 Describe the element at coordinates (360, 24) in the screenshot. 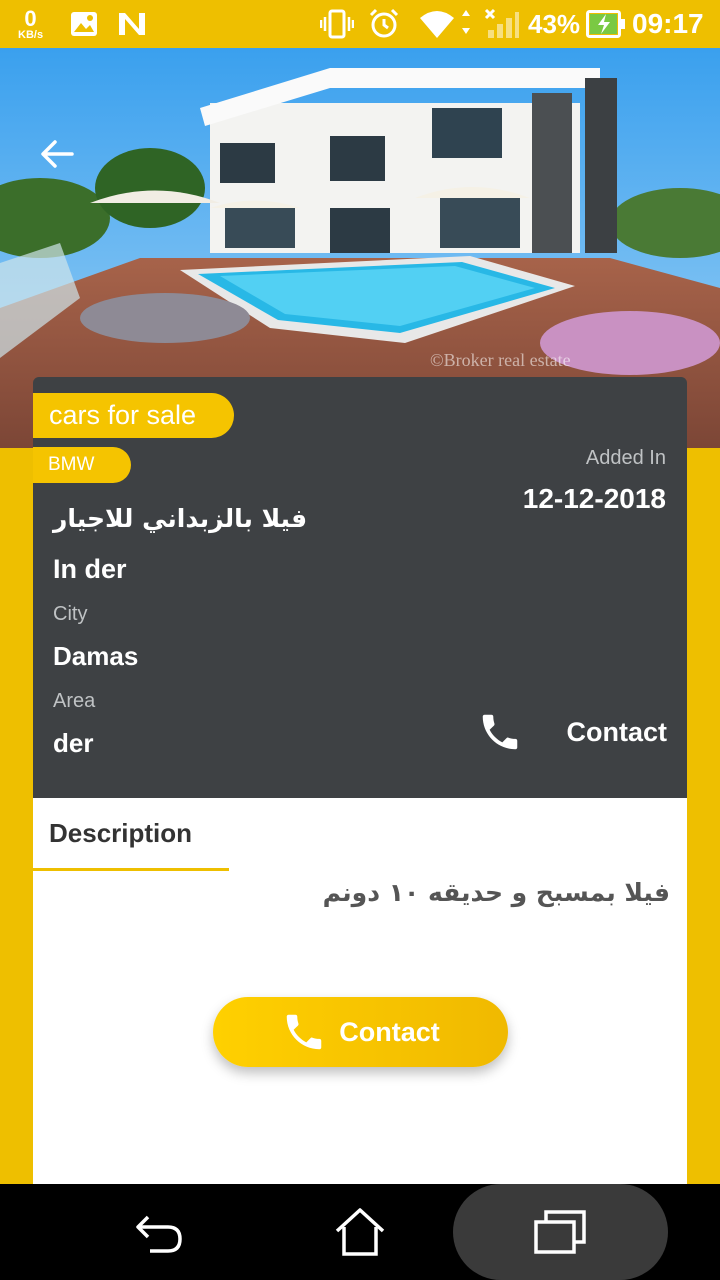

I see `status-bar: 0 KB/s 43% 09:17` at that location.